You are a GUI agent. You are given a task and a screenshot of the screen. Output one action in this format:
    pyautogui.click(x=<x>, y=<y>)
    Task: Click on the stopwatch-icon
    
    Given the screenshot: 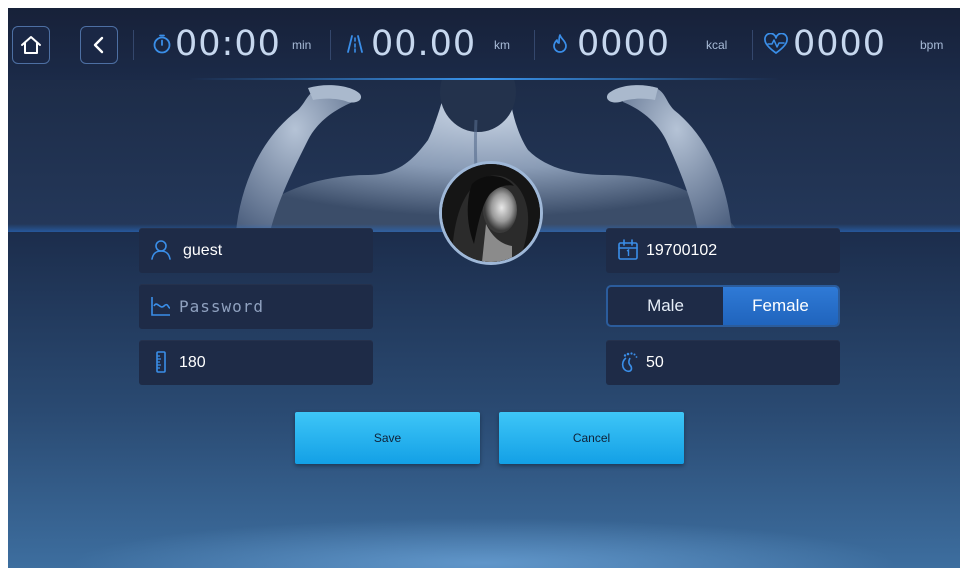 What is the action you would take?
    pyautogui.click(x=162, y=44)
    